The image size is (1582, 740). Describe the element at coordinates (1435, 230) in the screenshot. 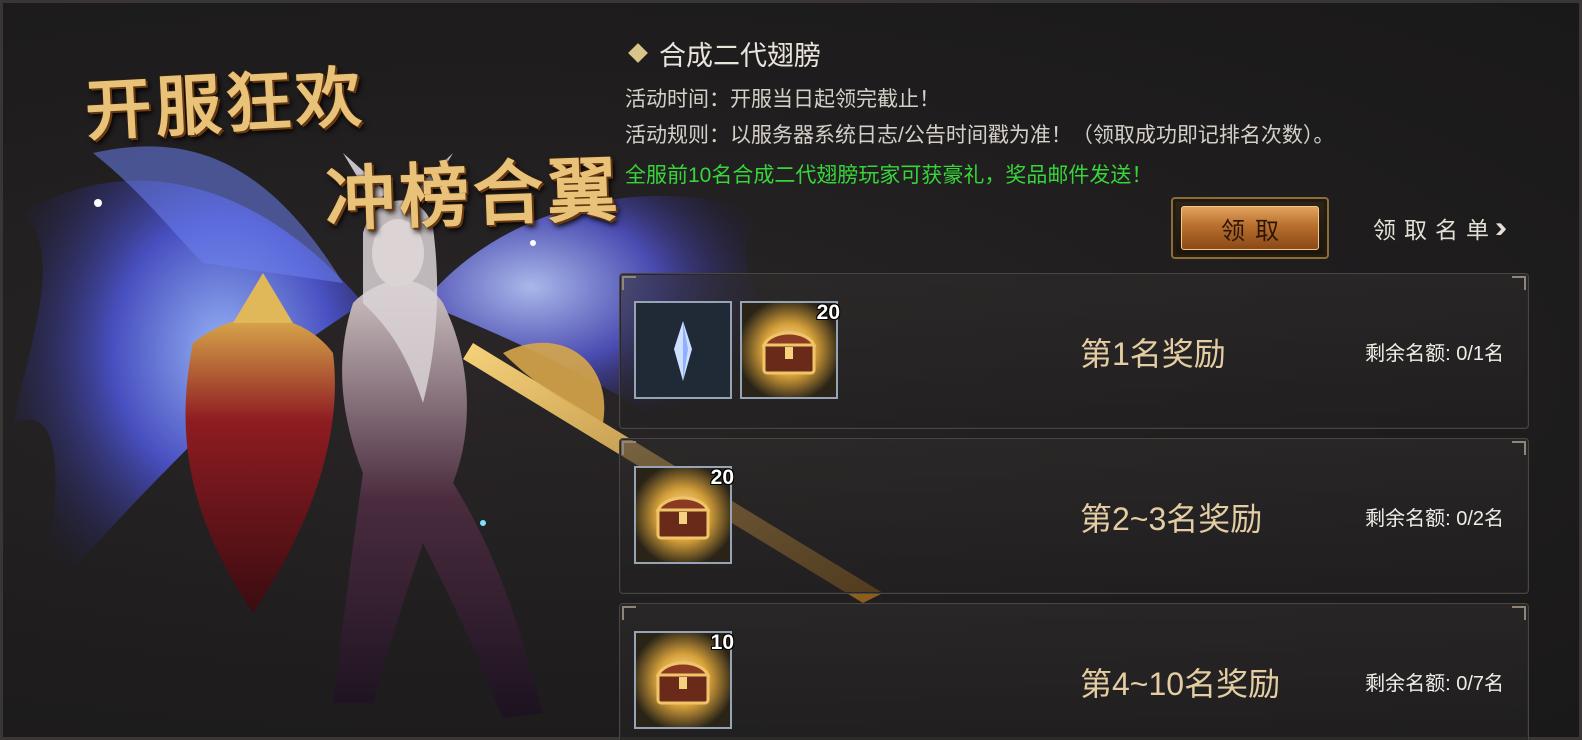

I see `claim-list-label: 领取名单` at that location.